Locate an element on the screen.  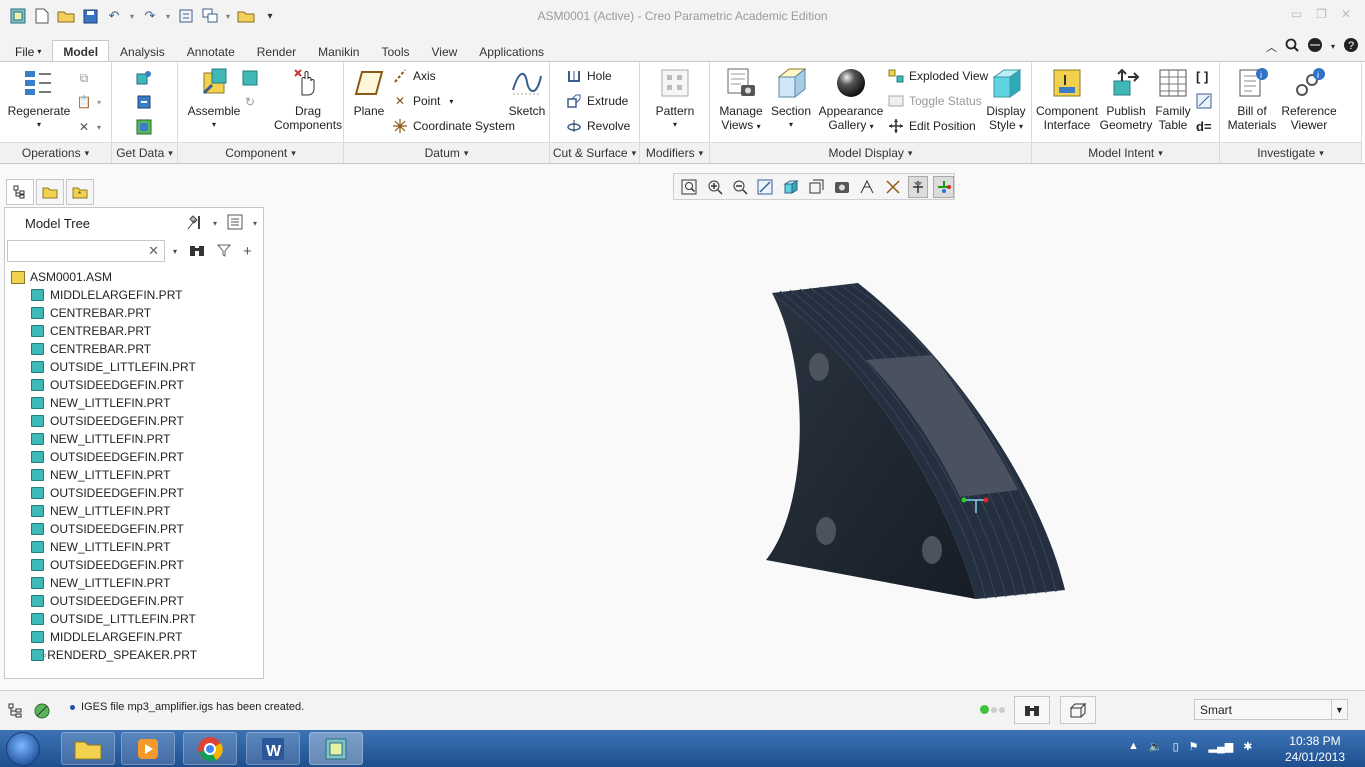
favorites-tab: * is located at coordinates (80, 192).